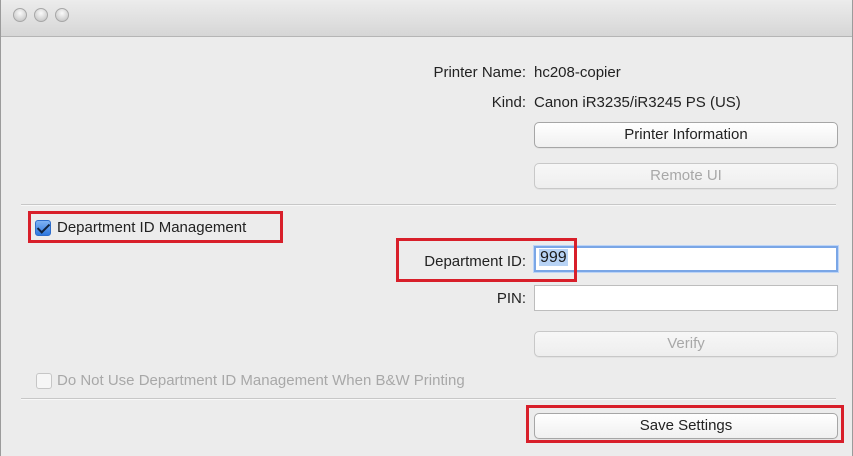 The height and width of the screenshot is (456, 853). I want to click on section-divider, so click(428, 205).